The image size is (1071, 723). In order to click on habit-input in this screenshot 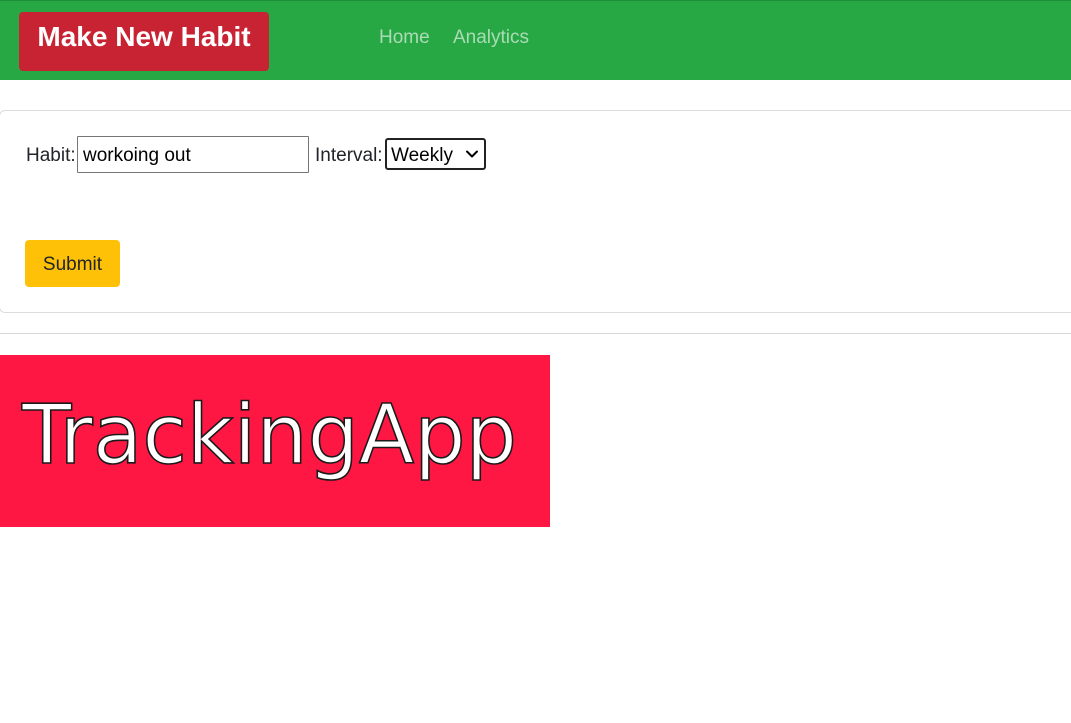, I will do `click(193, 154)`.